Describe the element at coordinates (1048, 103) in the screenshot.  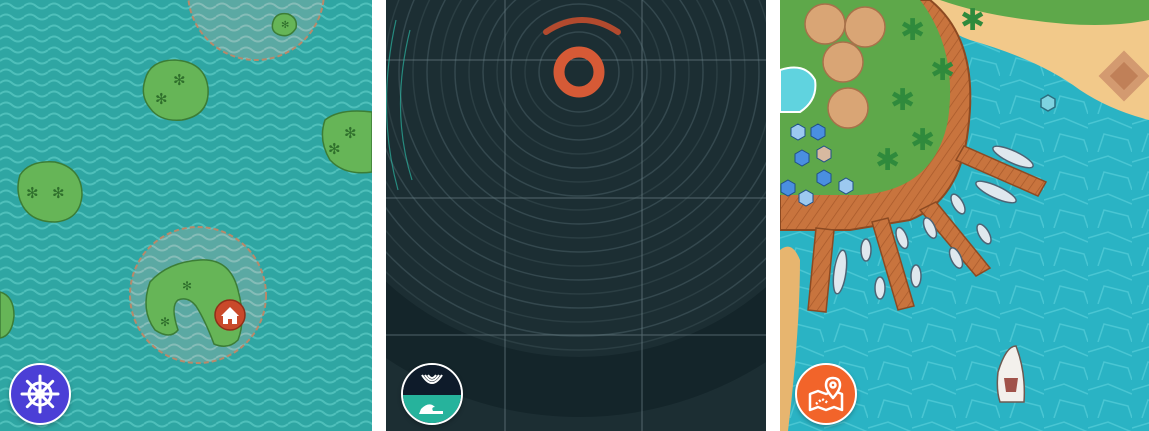
I see `buoy` at that location.